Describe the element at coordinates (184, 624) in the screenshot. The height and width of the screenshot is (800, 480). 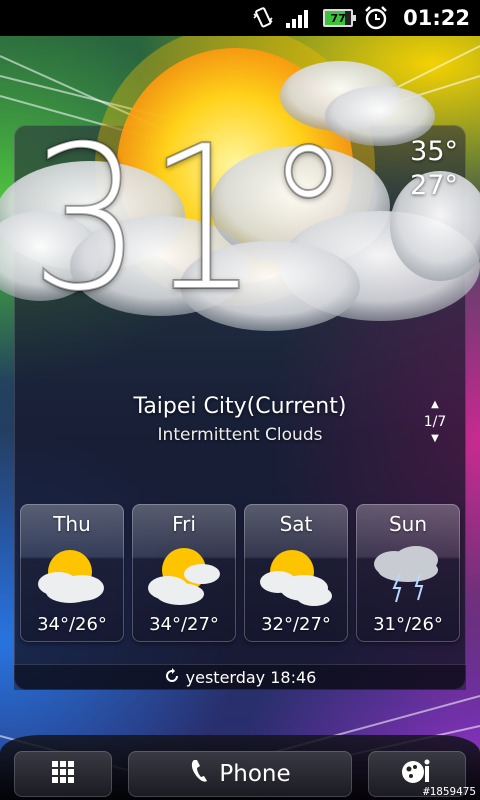
I see `forecast-temps: 34°/27°` at that location.